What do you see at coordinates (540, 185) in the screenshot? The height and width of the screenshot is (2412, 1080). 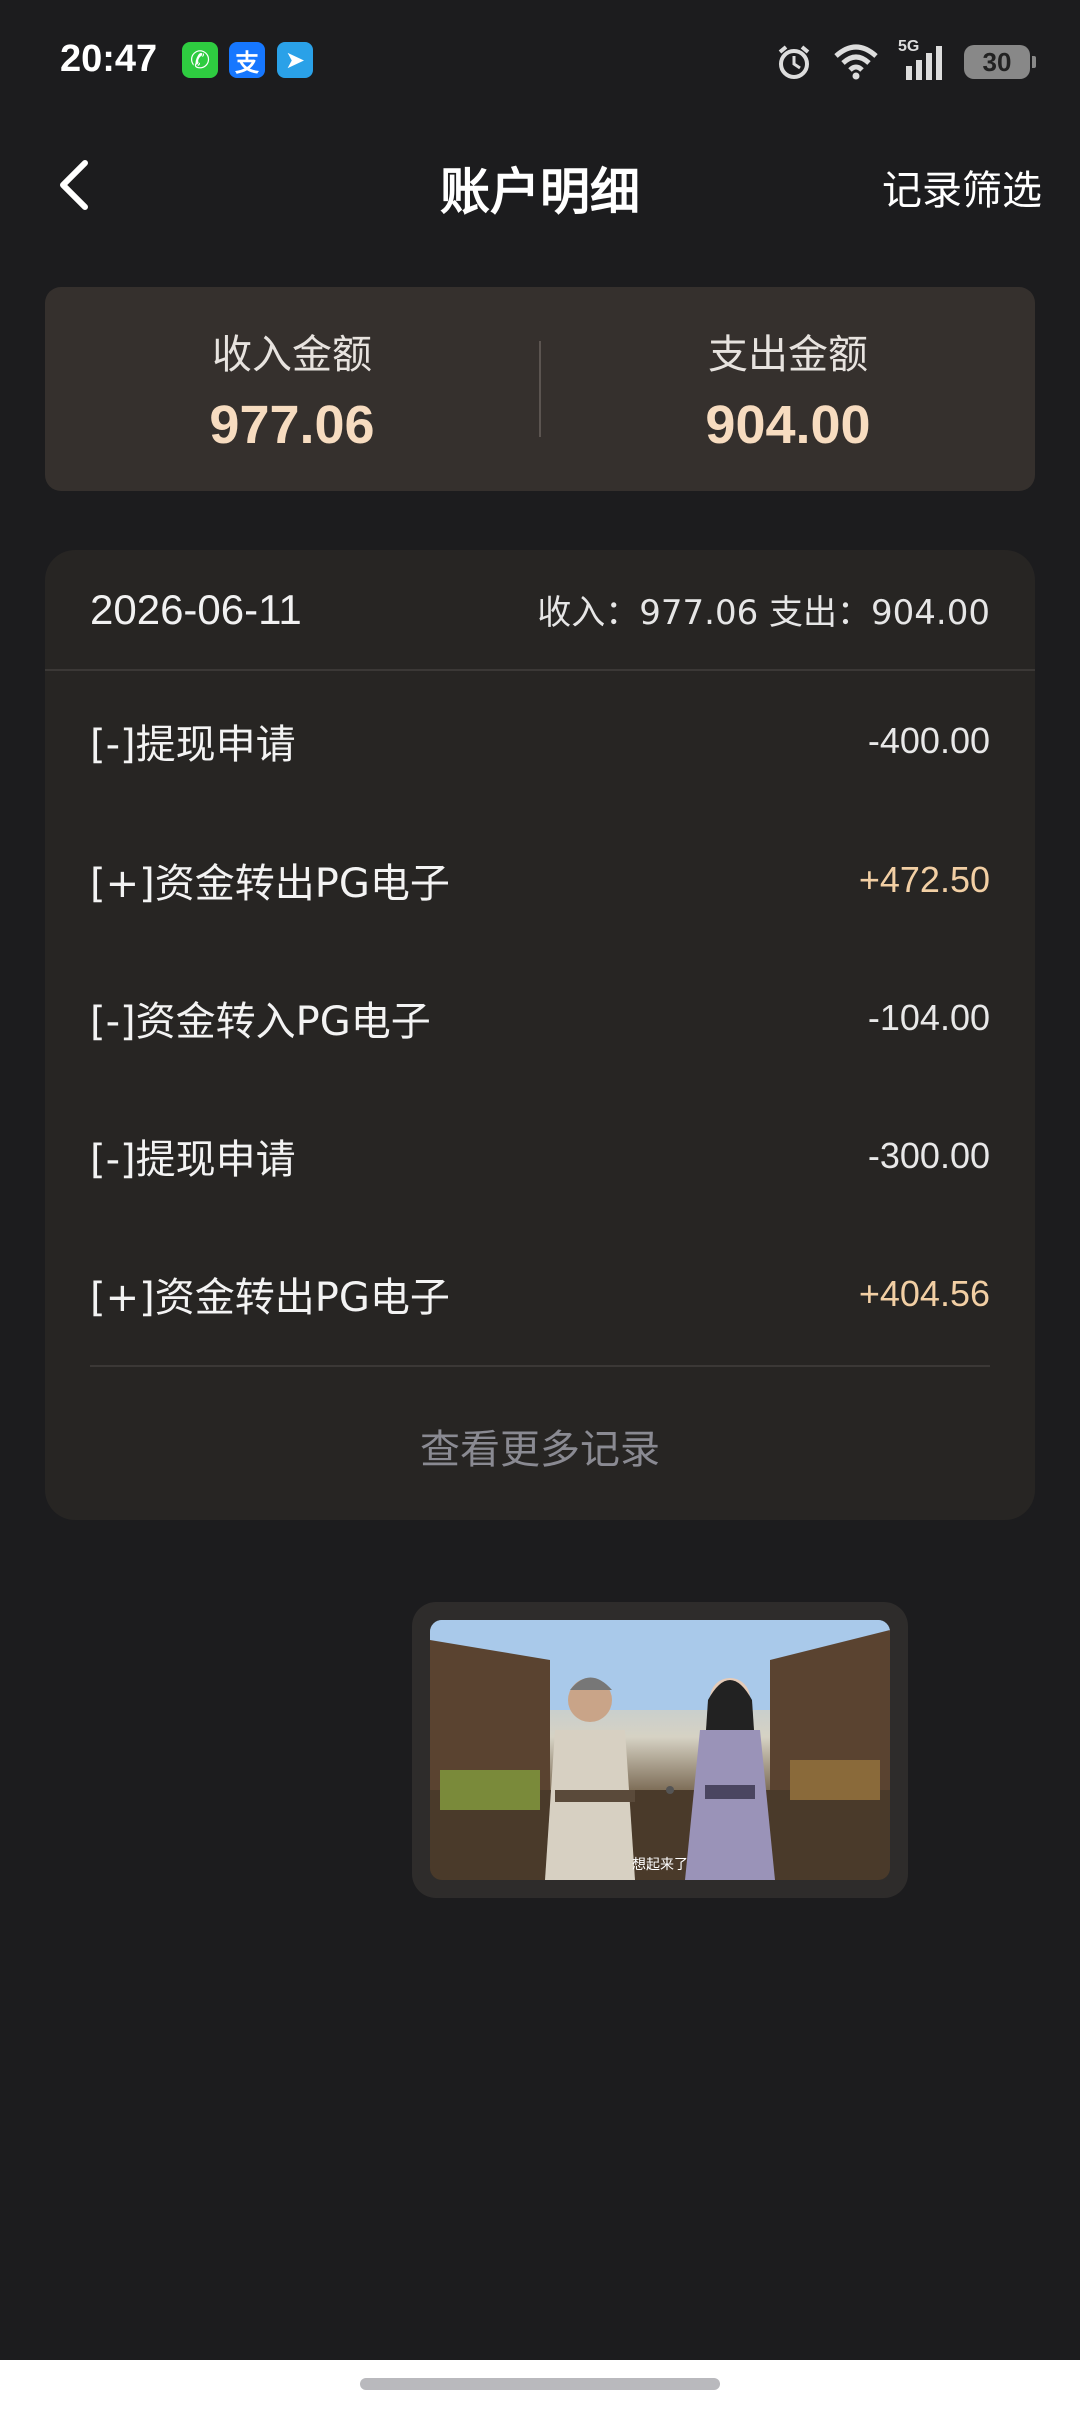 I see `header: 账户明细 记录筛选` at bounding box center [540, 185].